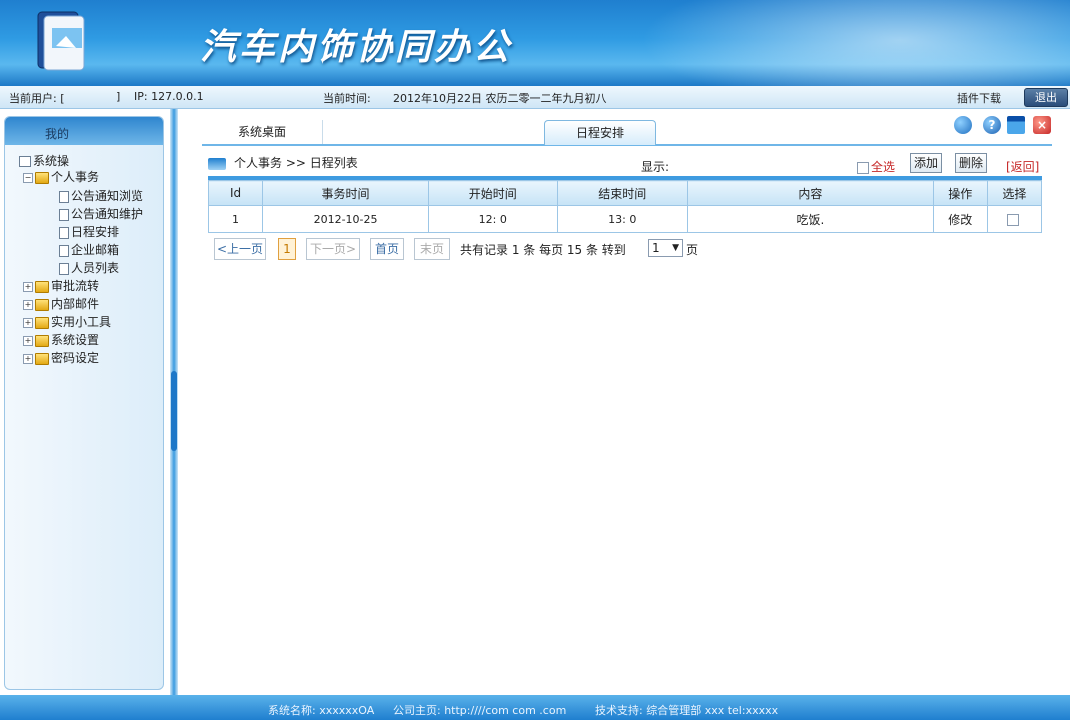  Describe the element at coordinates (692, 250) in the screenshot. I see `page-suffix: 页` at that location.